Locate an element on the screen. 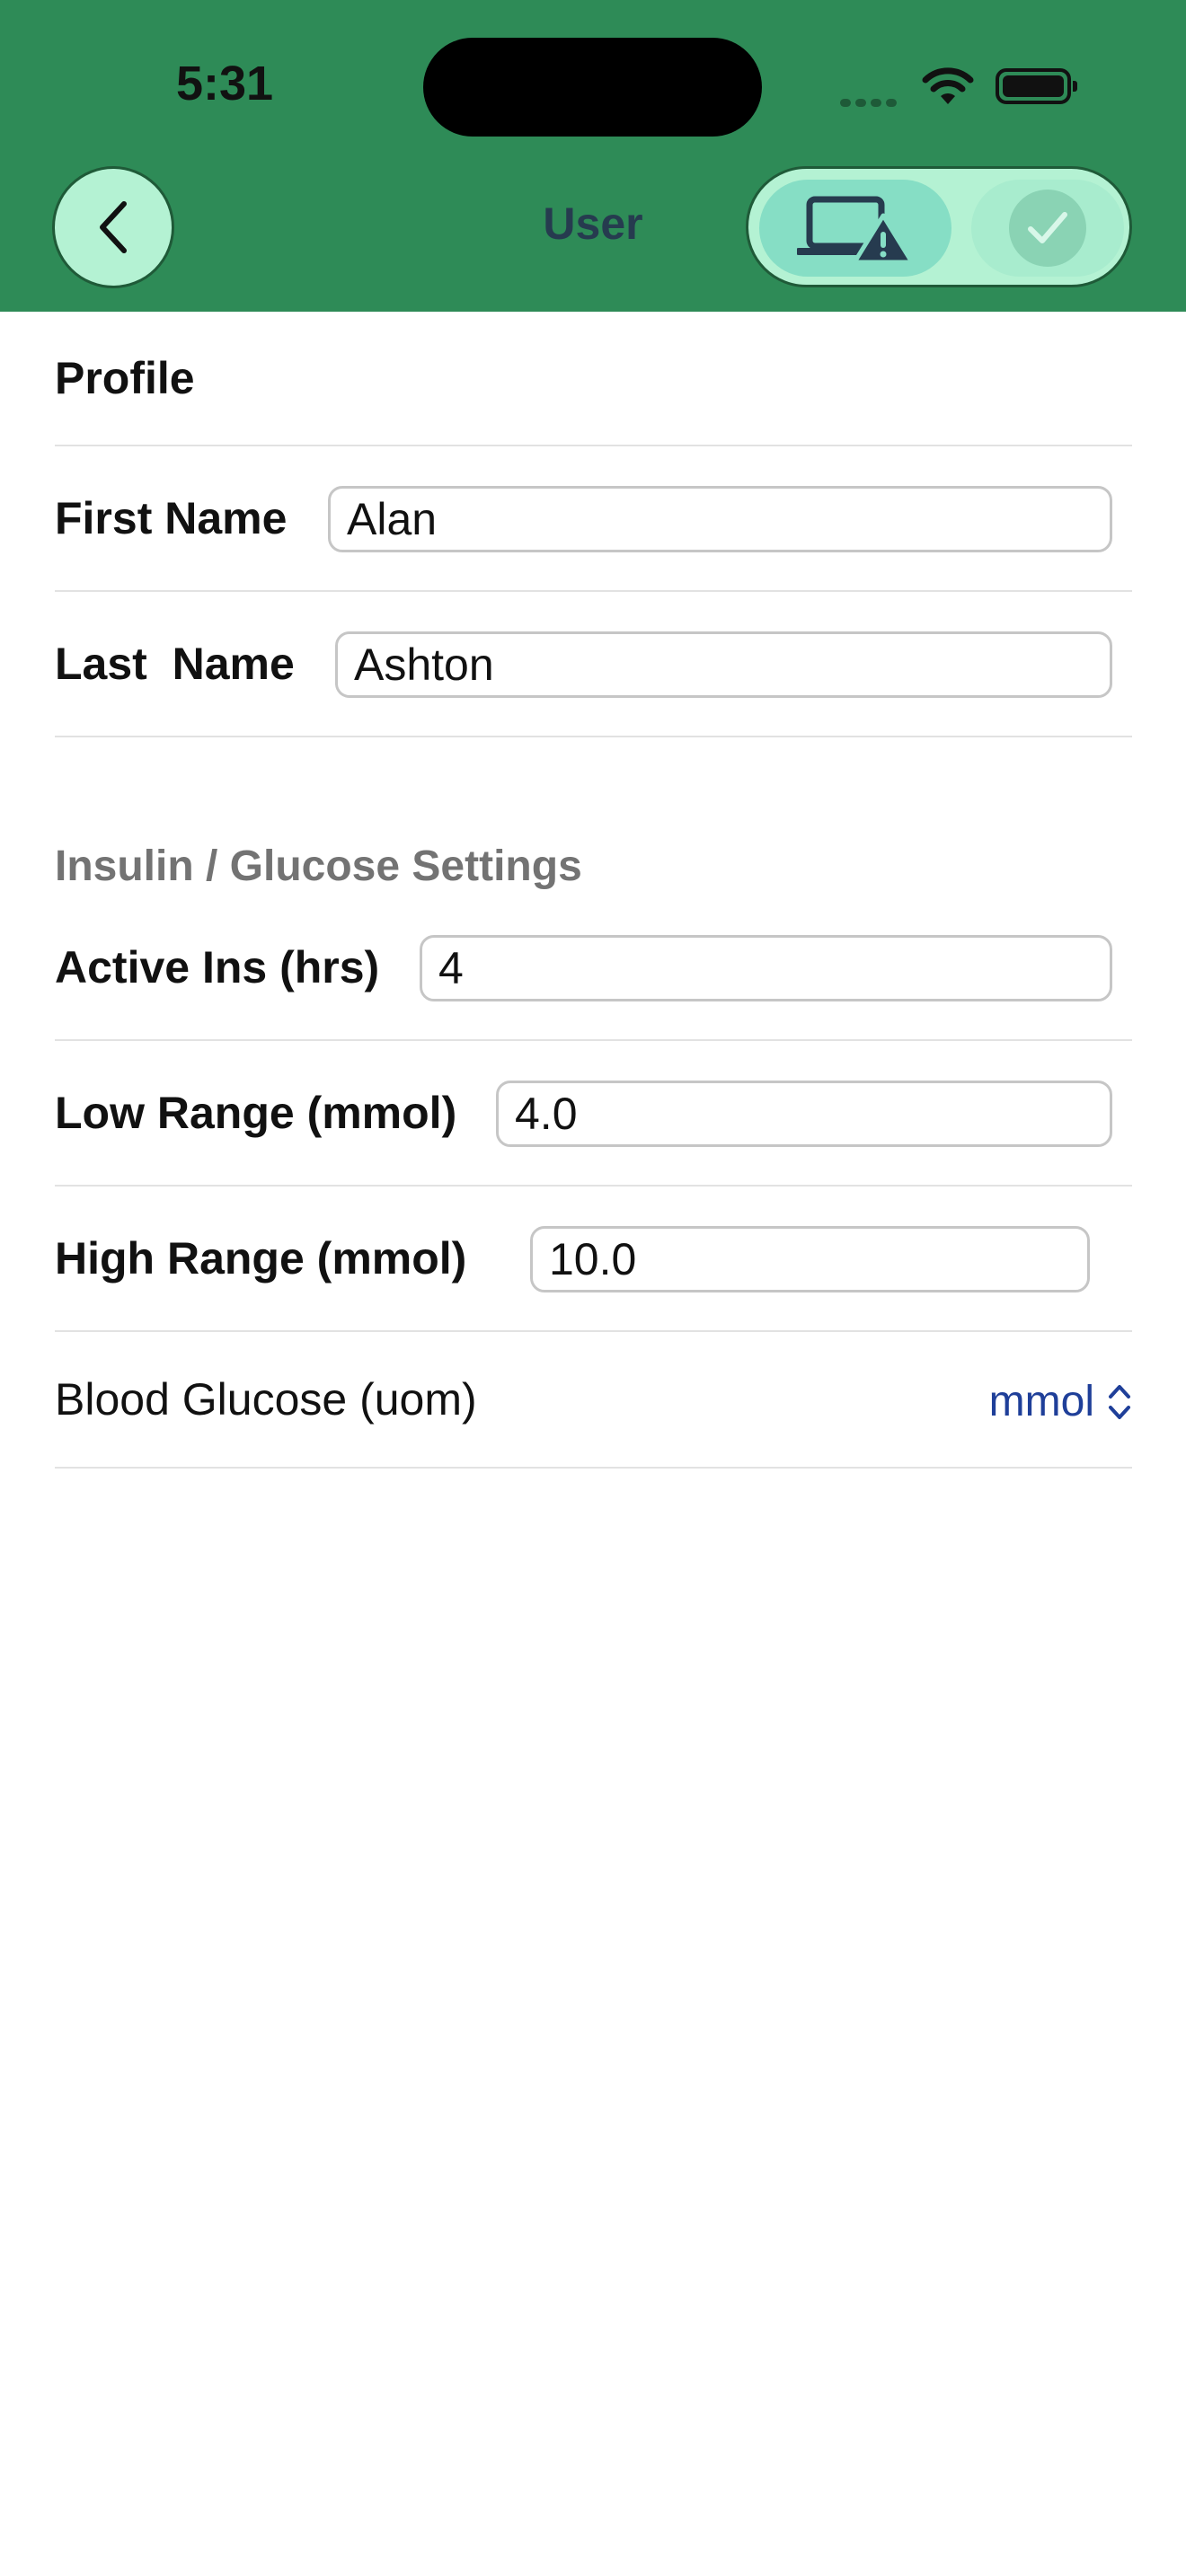  section-title-insulin-glucose: Insulin / Glucose Settings is located at coordinates (318, 866).